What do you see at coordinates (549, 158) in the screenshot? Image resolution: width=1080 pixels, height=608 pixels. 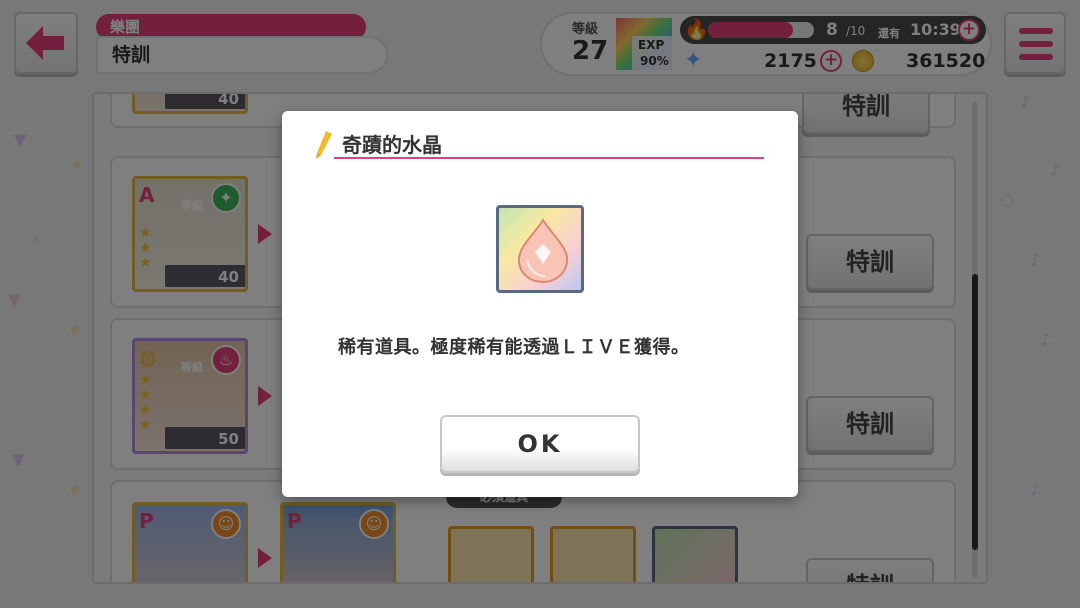 I see `title-underline` at bounding box center [549, 158].